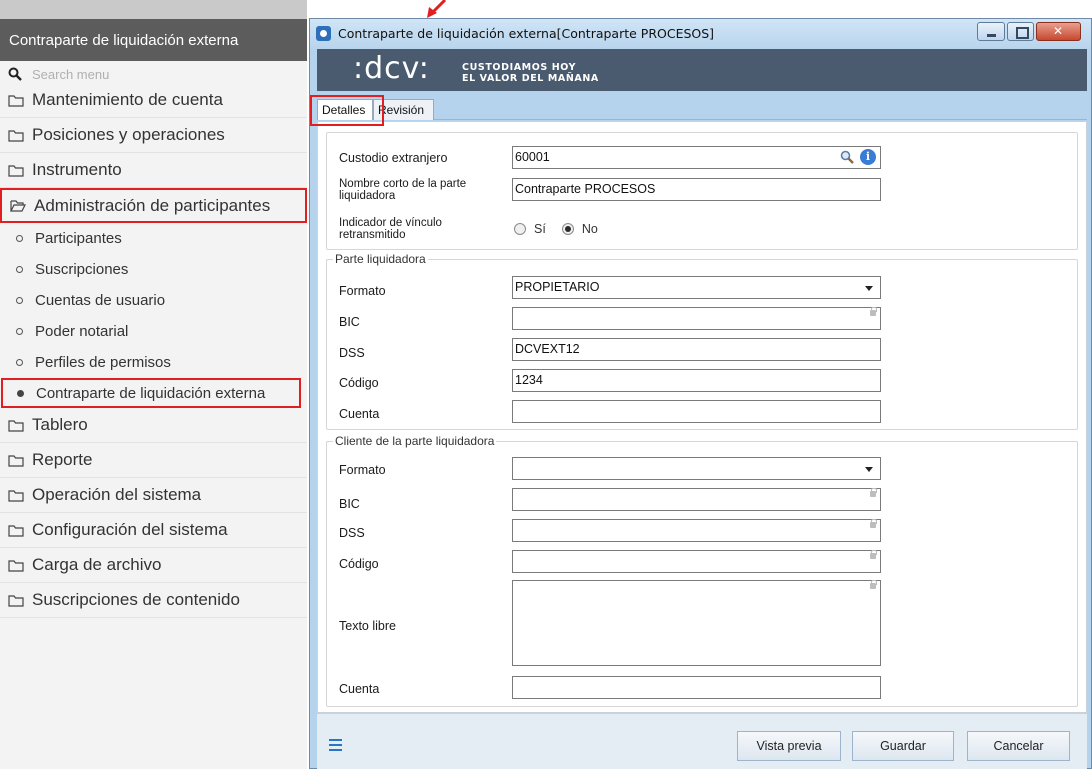  What do you see at coordinates (359, 383) in the screenshot?
I see `codigo-label: Código` at bounding box center [359, 383].